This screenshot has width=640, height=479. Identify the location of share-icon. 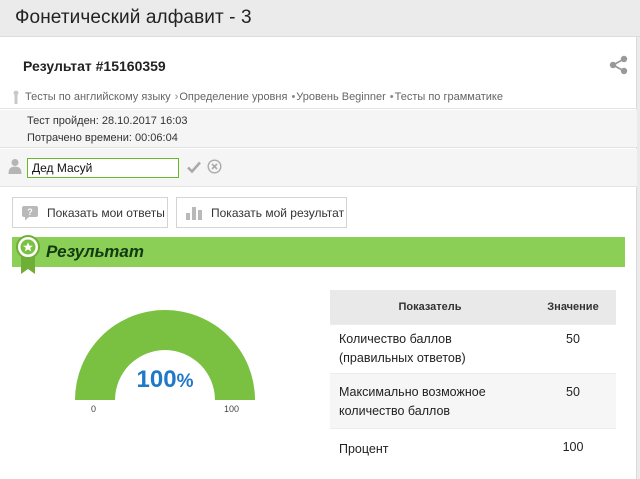
(619, 65).